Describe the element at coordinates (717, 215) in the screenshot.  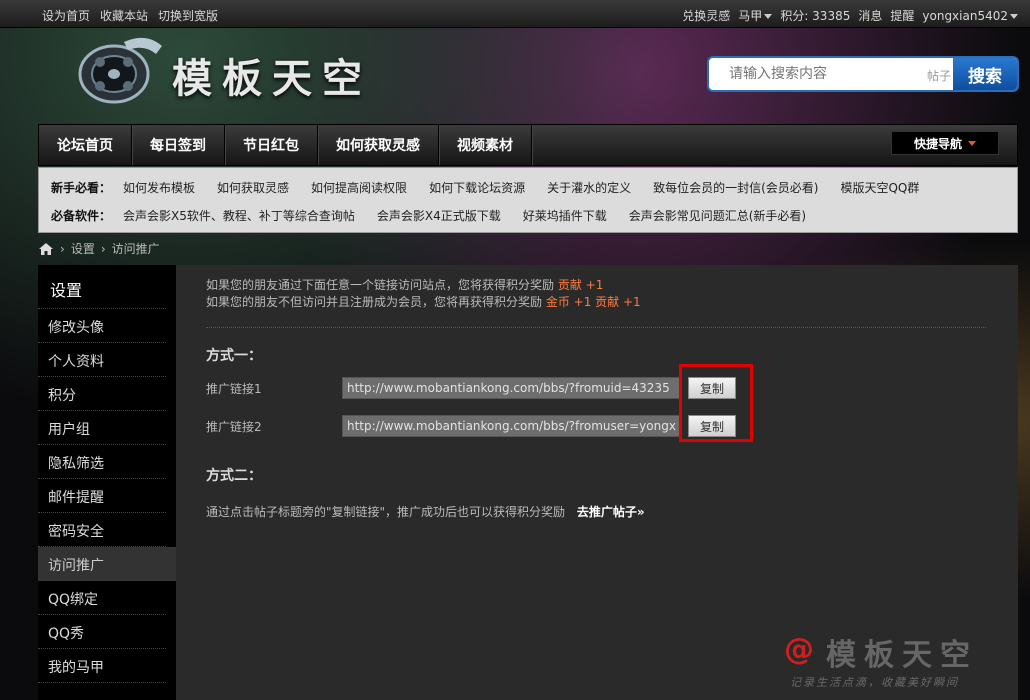
I see `sublink: 会声会影常见问题汇总(新手必看)` at that location.